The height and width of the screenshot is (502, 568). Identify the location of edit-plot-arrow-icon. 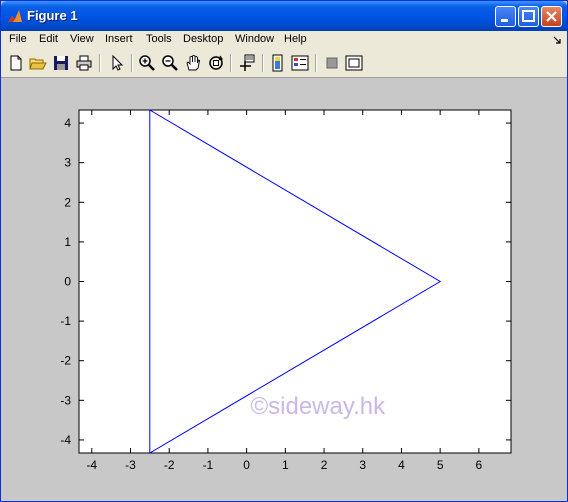
(117, 63).